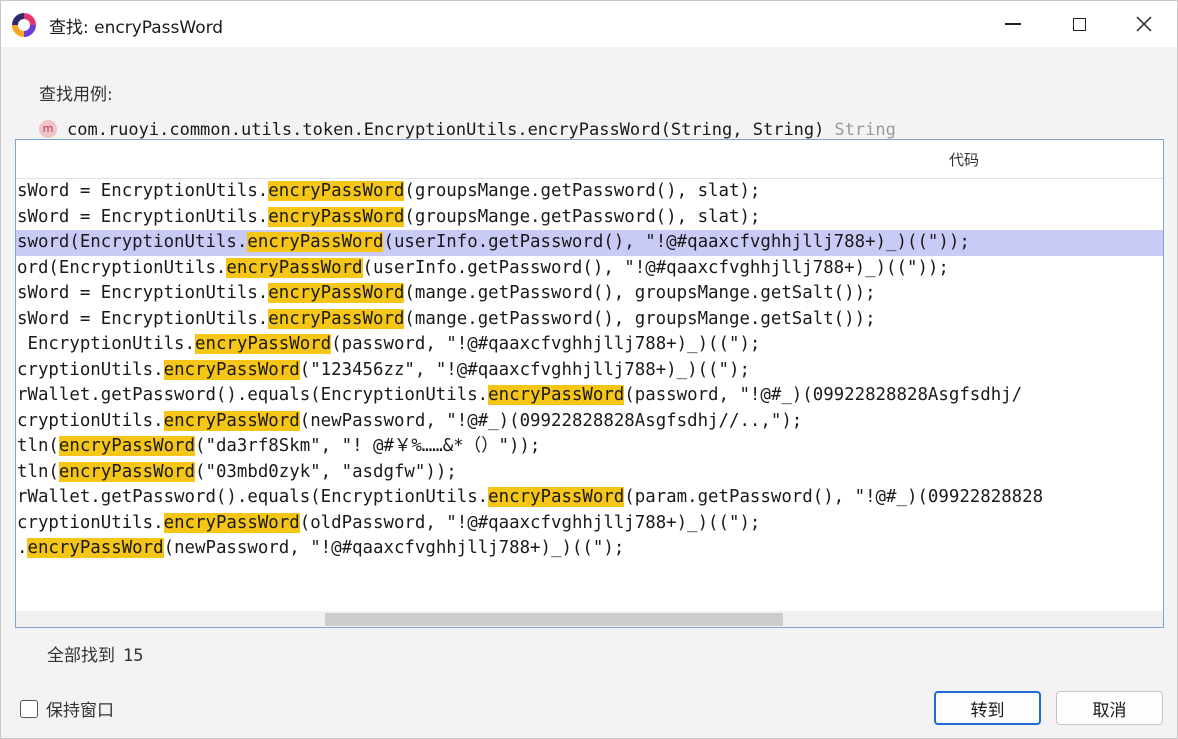  What do you see at coordinates (834, 497) in the screenshot?
I see `code-text: (param.getPassword(), "!@#_)(09922828828` at bounding box center [834, 497].